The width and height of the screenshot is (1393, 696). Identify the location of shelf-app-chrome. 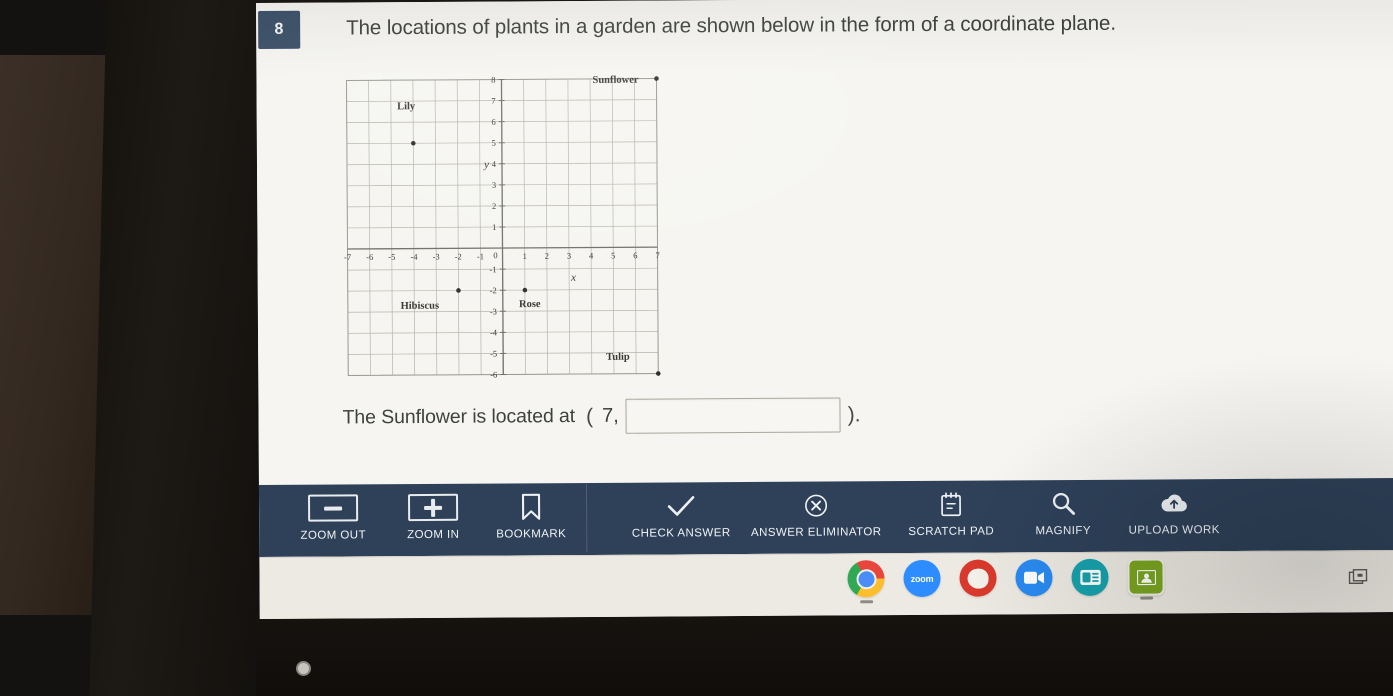
(866, 582).